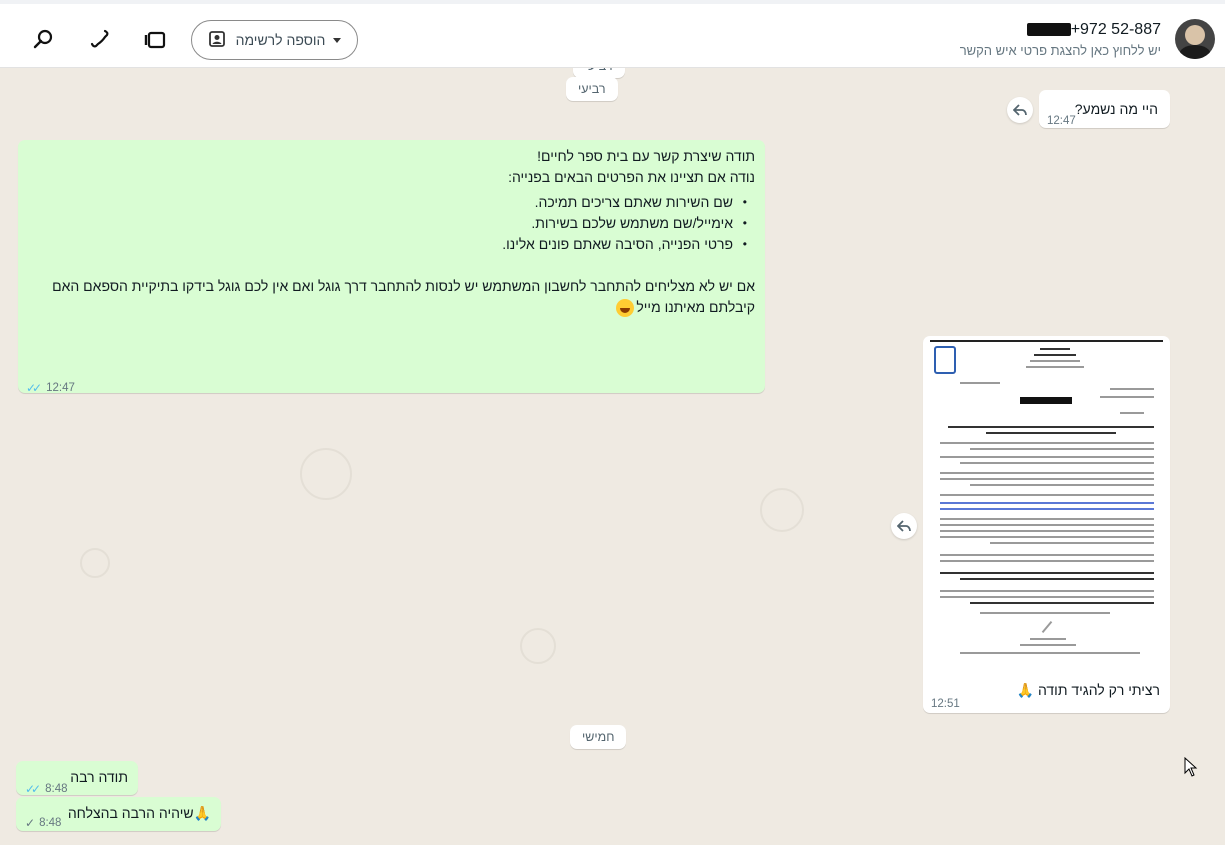 The image size is (1225, 845). I want to click on document-image, so click(1046, 499).